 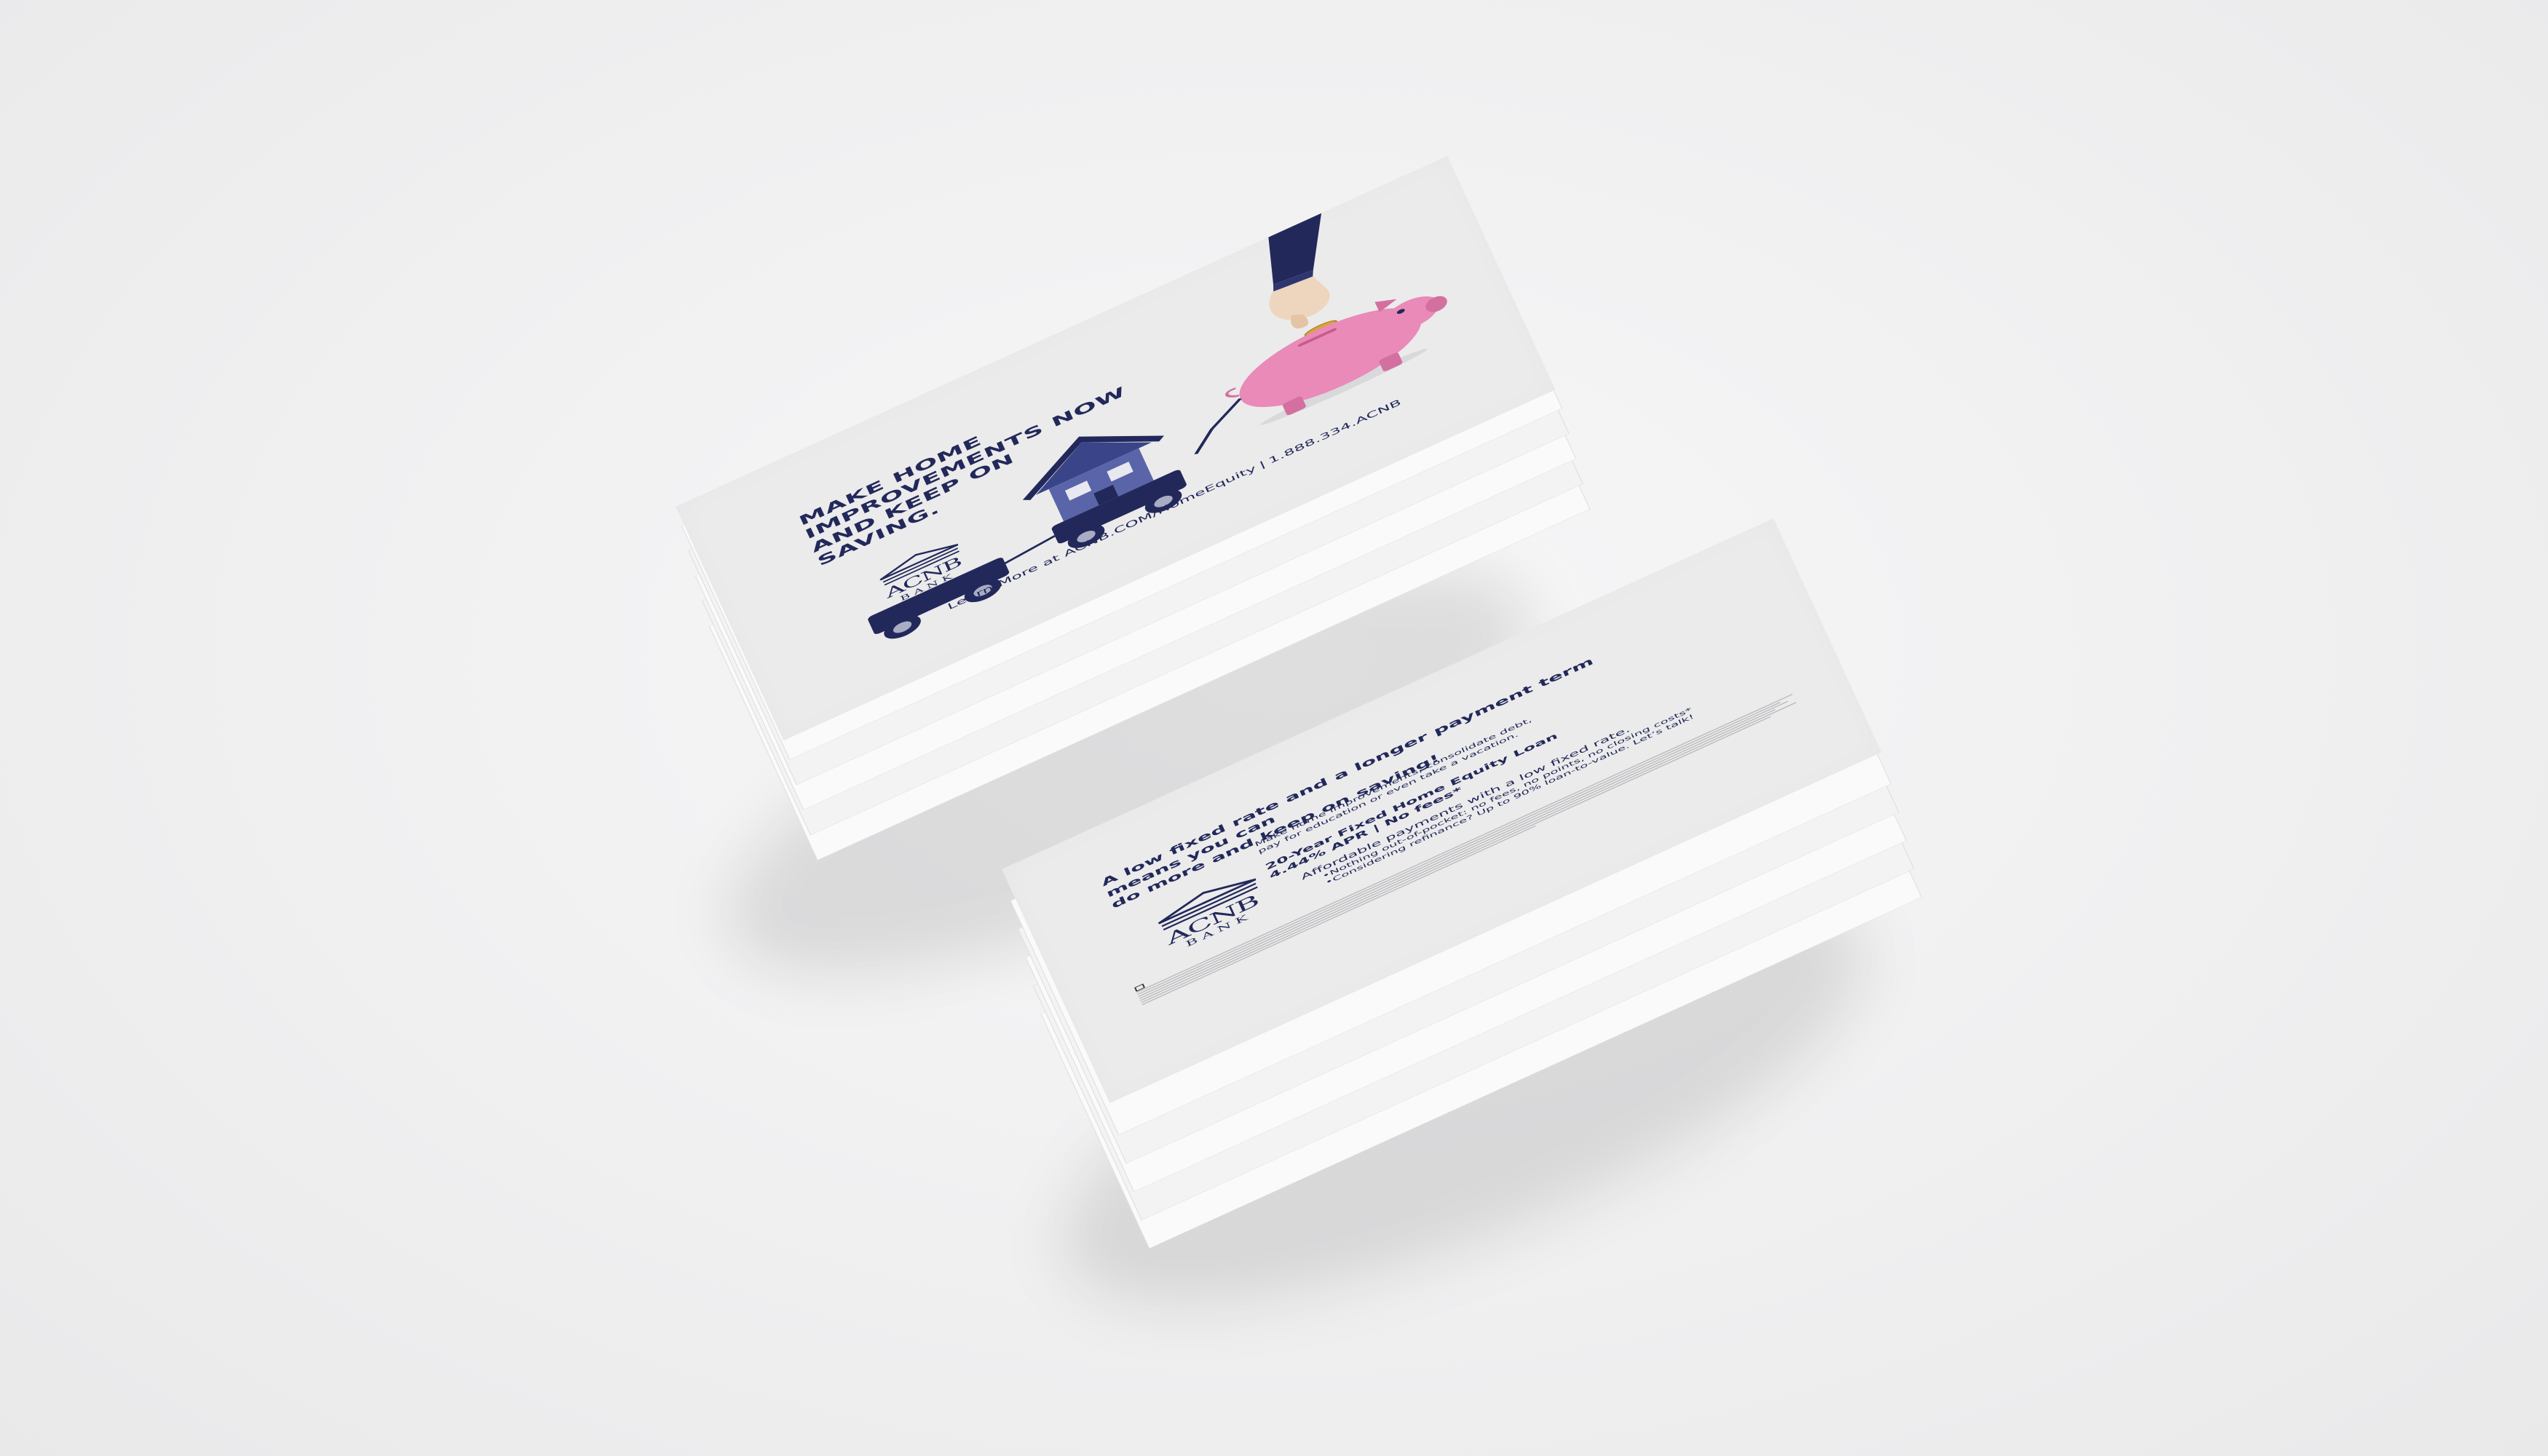 I want to click on hand-icon, so click(x=1298, y=267).